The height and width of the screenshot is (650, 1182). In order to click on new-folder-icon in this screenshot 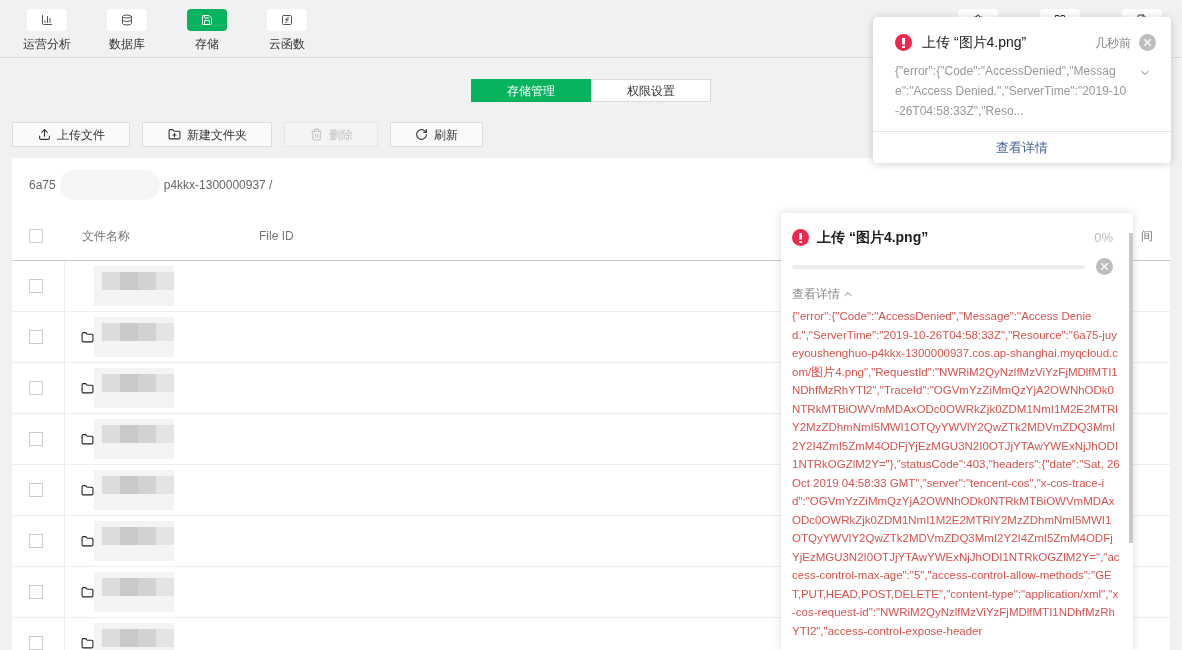, I will do `click(174, 134)`.